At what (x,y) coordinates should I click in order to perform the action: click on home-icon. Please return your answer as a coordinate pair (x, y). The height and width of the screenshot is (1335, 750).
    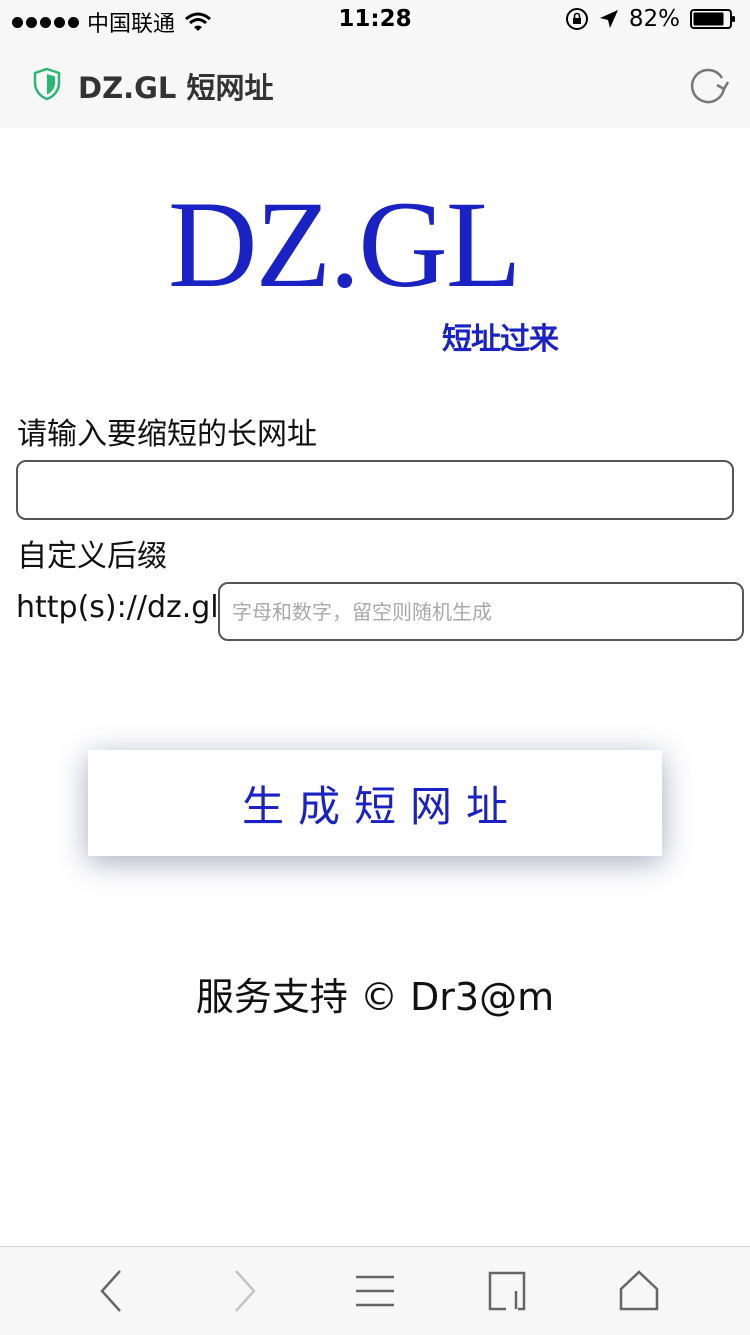
    Looking at the image, I should click on (639, 1291).